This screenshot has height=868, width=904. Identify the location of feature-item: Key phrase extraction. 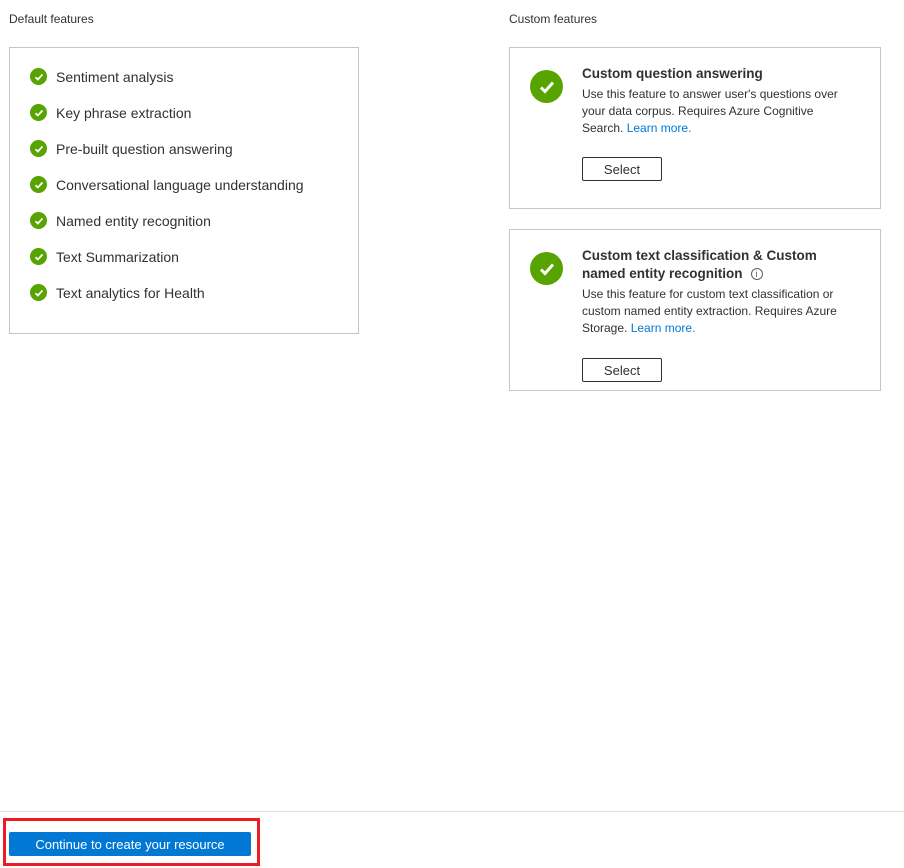
(110, 112).